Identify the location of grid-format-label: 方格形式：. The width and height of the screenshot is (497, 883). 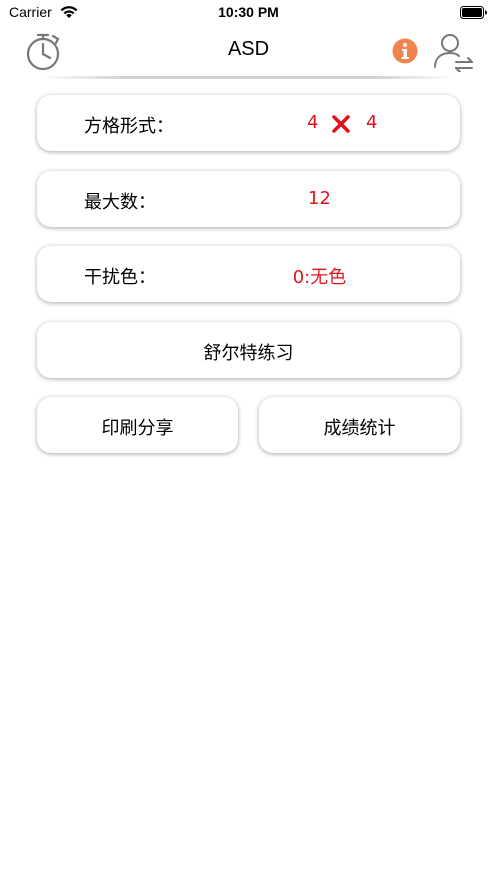
(129, 126).